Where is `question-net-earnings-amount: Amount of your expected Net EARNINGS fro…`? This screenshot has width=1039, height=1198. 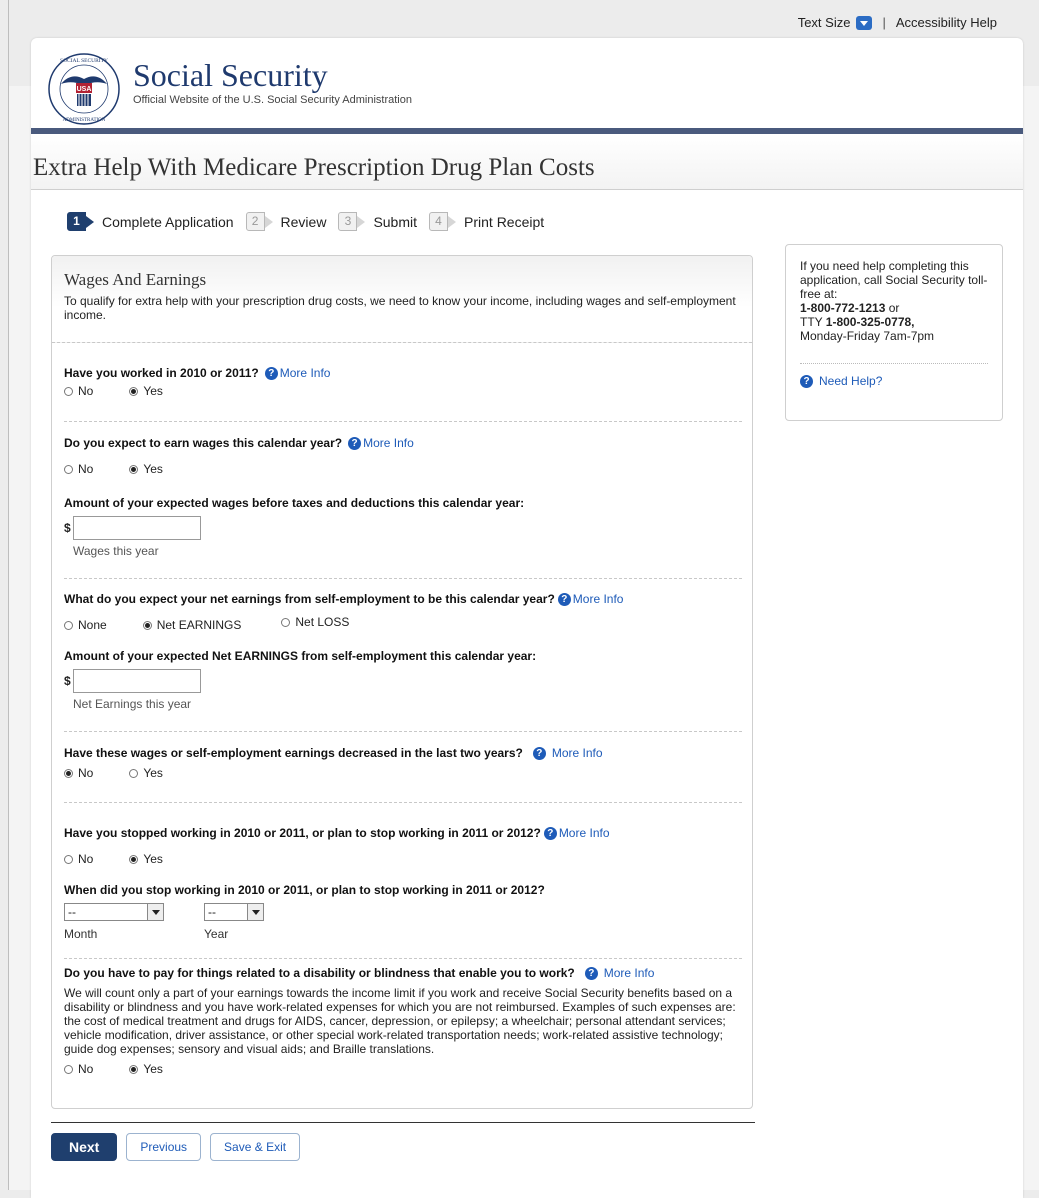
question-net-earnings-amount: Amount of your expected Net EARNINGS fro… is located at coordinates (403, 680).